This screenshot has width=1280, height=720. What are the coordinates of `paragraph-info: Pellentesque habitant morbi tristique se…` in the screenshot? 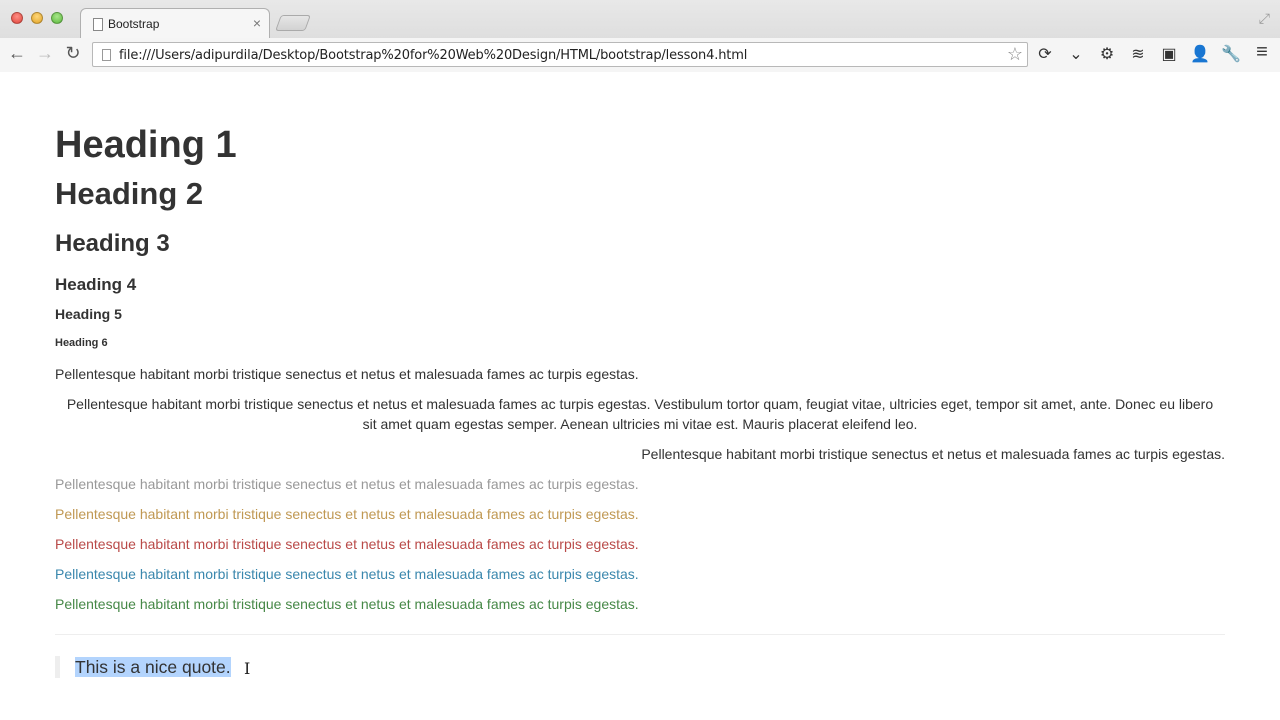 It's located at (347, 574).